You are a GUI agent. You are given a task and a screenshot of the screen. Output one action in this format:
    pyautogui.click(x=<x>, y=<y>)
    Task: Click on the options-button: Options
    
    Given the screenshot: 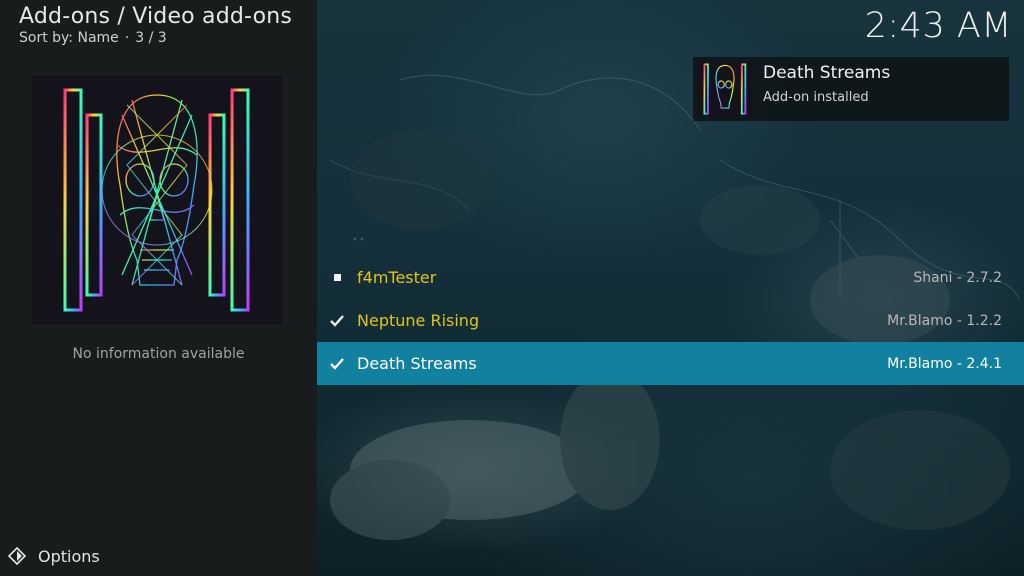 What is the action you would take?
    pyautogui.click(x=53, y=556)
    